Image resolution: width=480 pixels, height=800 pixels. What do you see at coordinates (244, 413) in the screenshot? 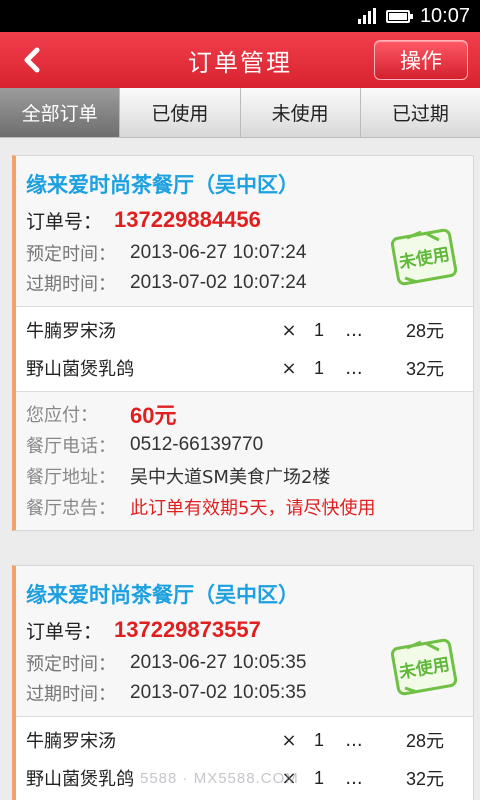
I see `payment-row: 您应付： 60元` at bounding box center [244, 413].